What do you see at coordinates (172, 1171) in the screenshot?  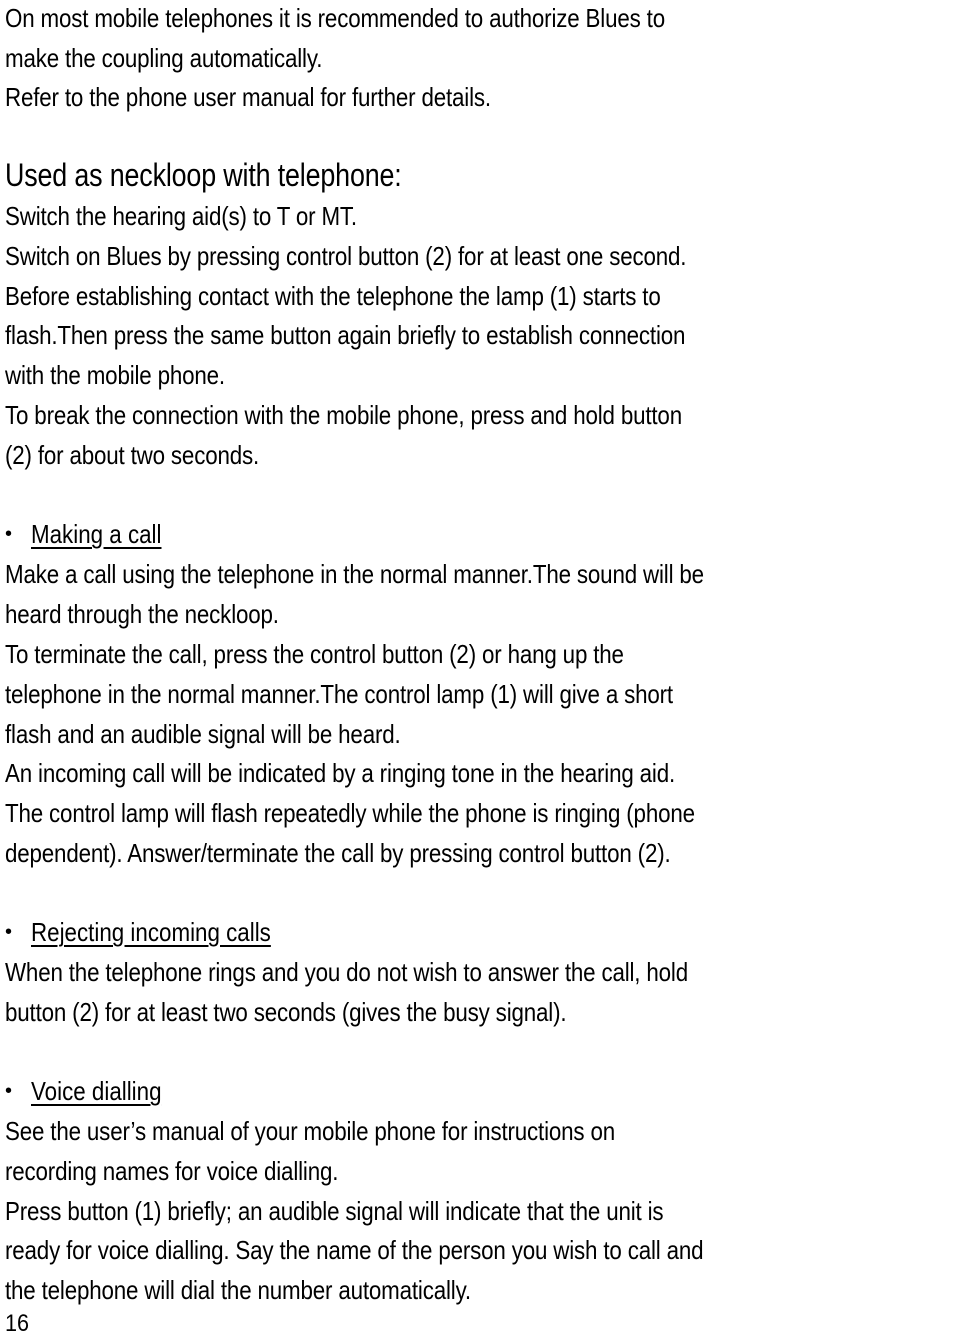 I see `voice-line: recording names for voice dialling.` at bounding box center [172, 1171].